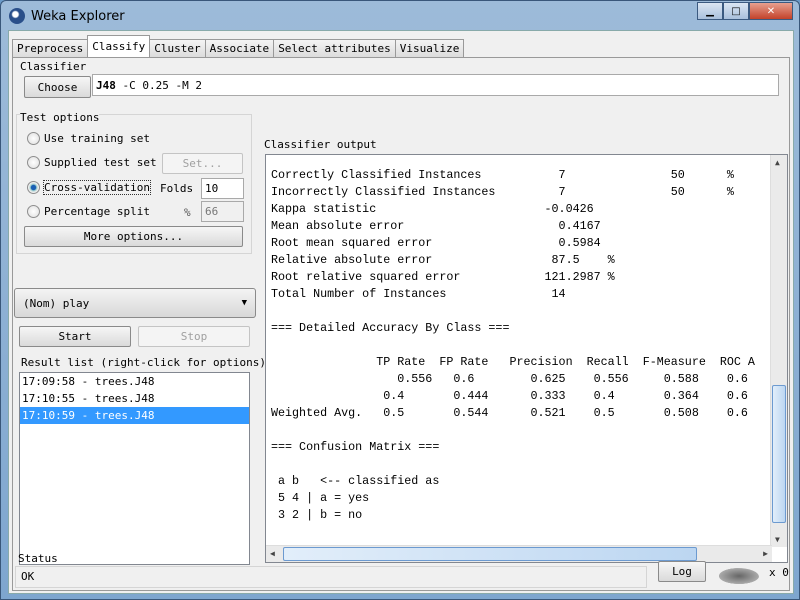 This screenshot has width=800, height=600. Describe the element at coordinates (75, 336) in the screenshot. I see `start-button: Start` at that location.